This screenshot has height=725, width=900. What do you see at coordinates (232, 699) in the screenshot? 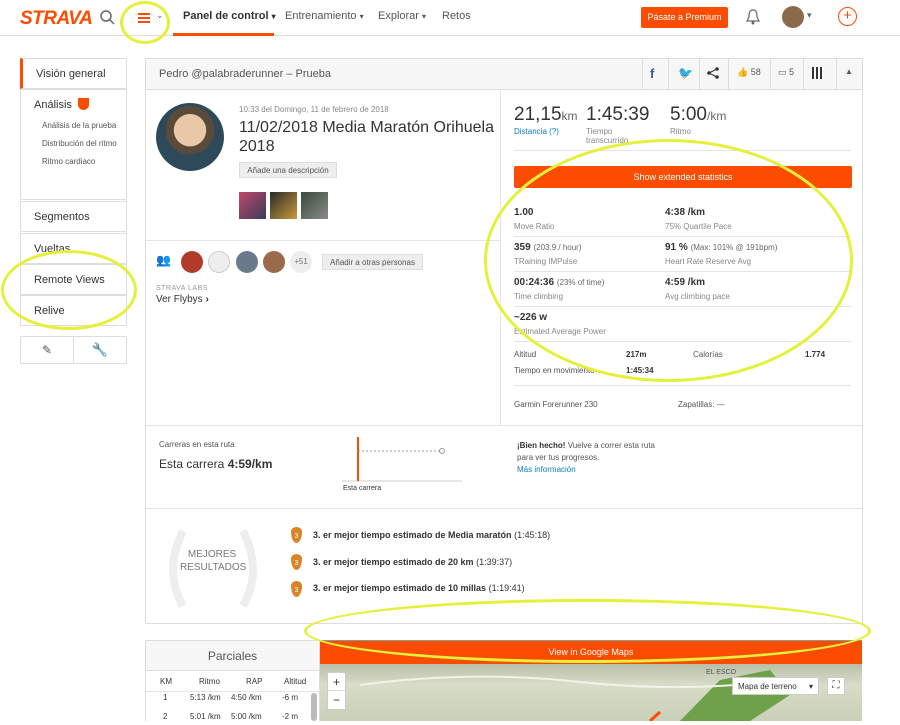
I see `table-row: 1 5:13 /km 4:50 /km -6 m` at bounding box center [232, 699].